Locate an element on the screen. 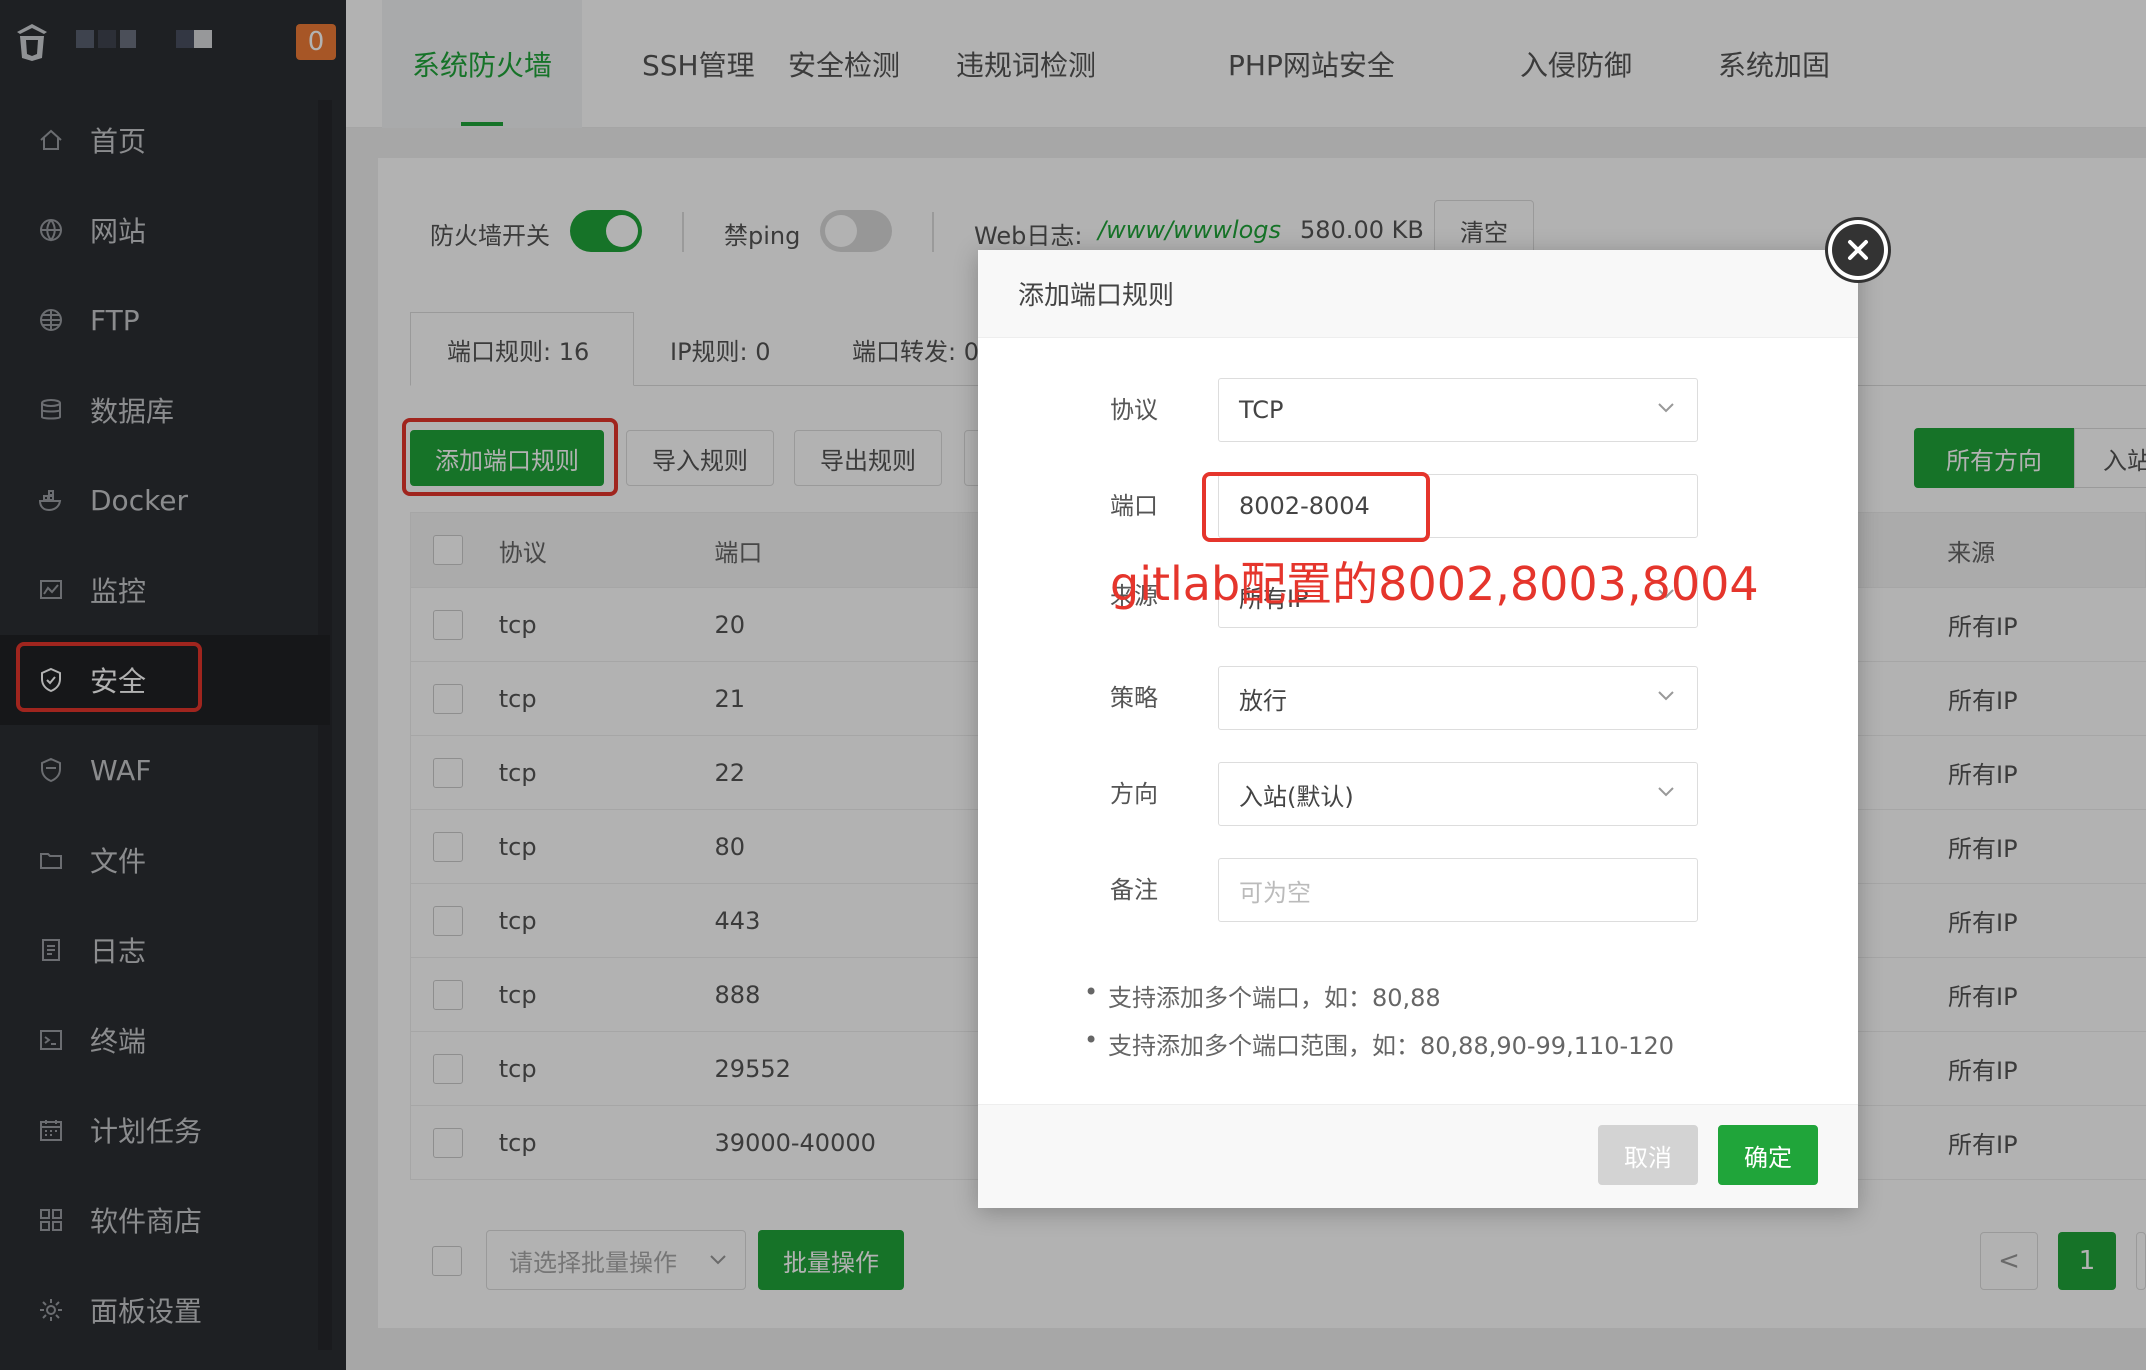 Image resolution: width=2146 pixels, height=1370 pixels. strategy-label: 策略 is located at coordinates (1134, 698).